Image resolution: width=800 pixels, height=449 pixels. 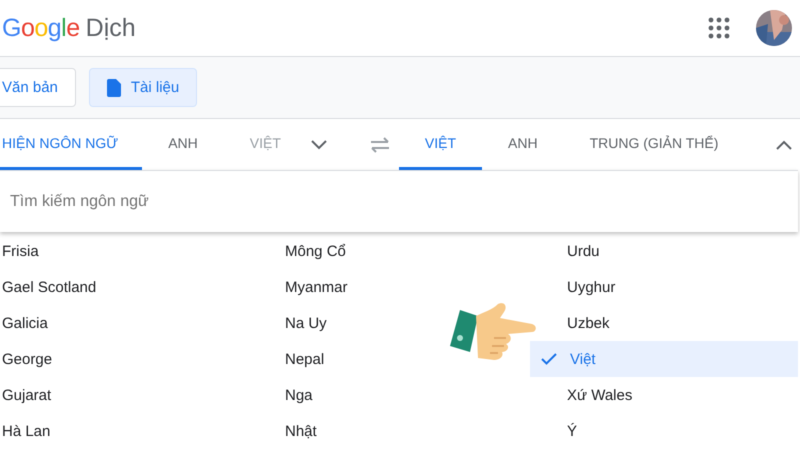 I want to click on apps-grid-icon, so click(x=719, y=28).